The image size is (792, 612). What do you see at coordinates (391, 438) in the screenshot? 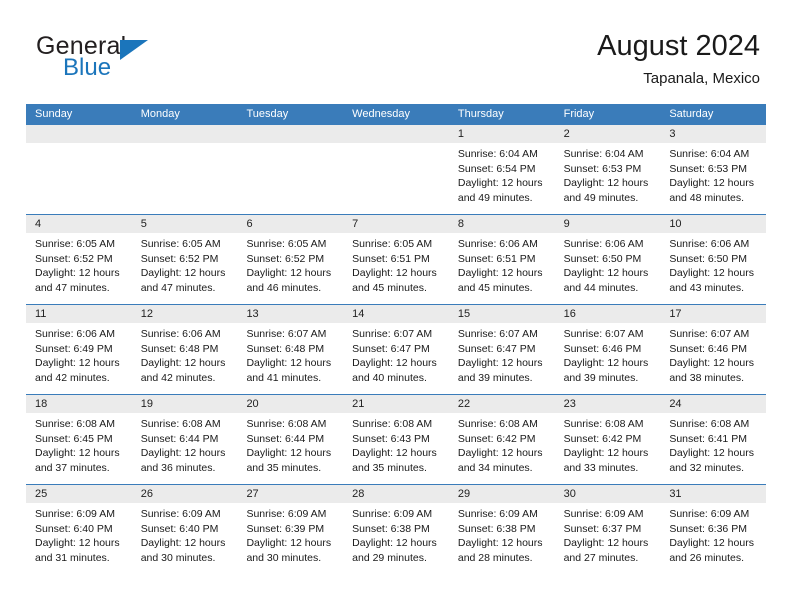
I see `day-detail-line: Sunset: 6:43 PM` at bounding box center [391, 438].